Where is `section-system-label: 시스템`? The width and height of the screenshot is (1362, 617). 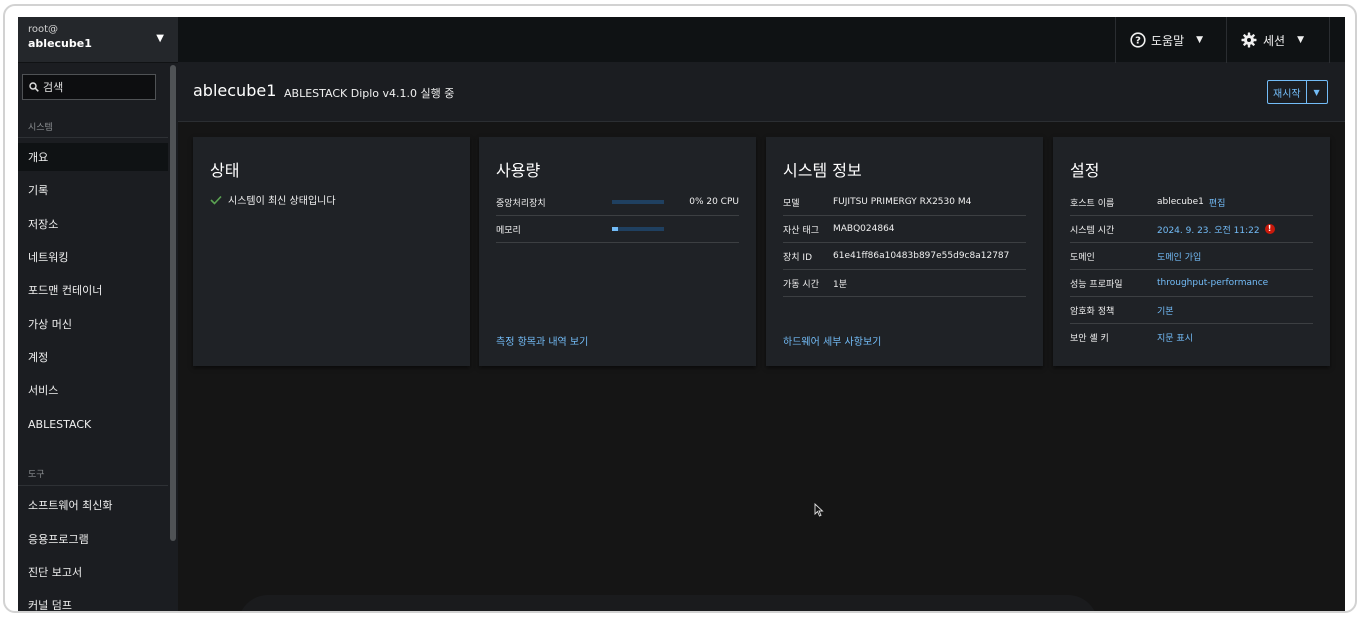
section-system-label: 시스템 is located at coordinates (40, 128).